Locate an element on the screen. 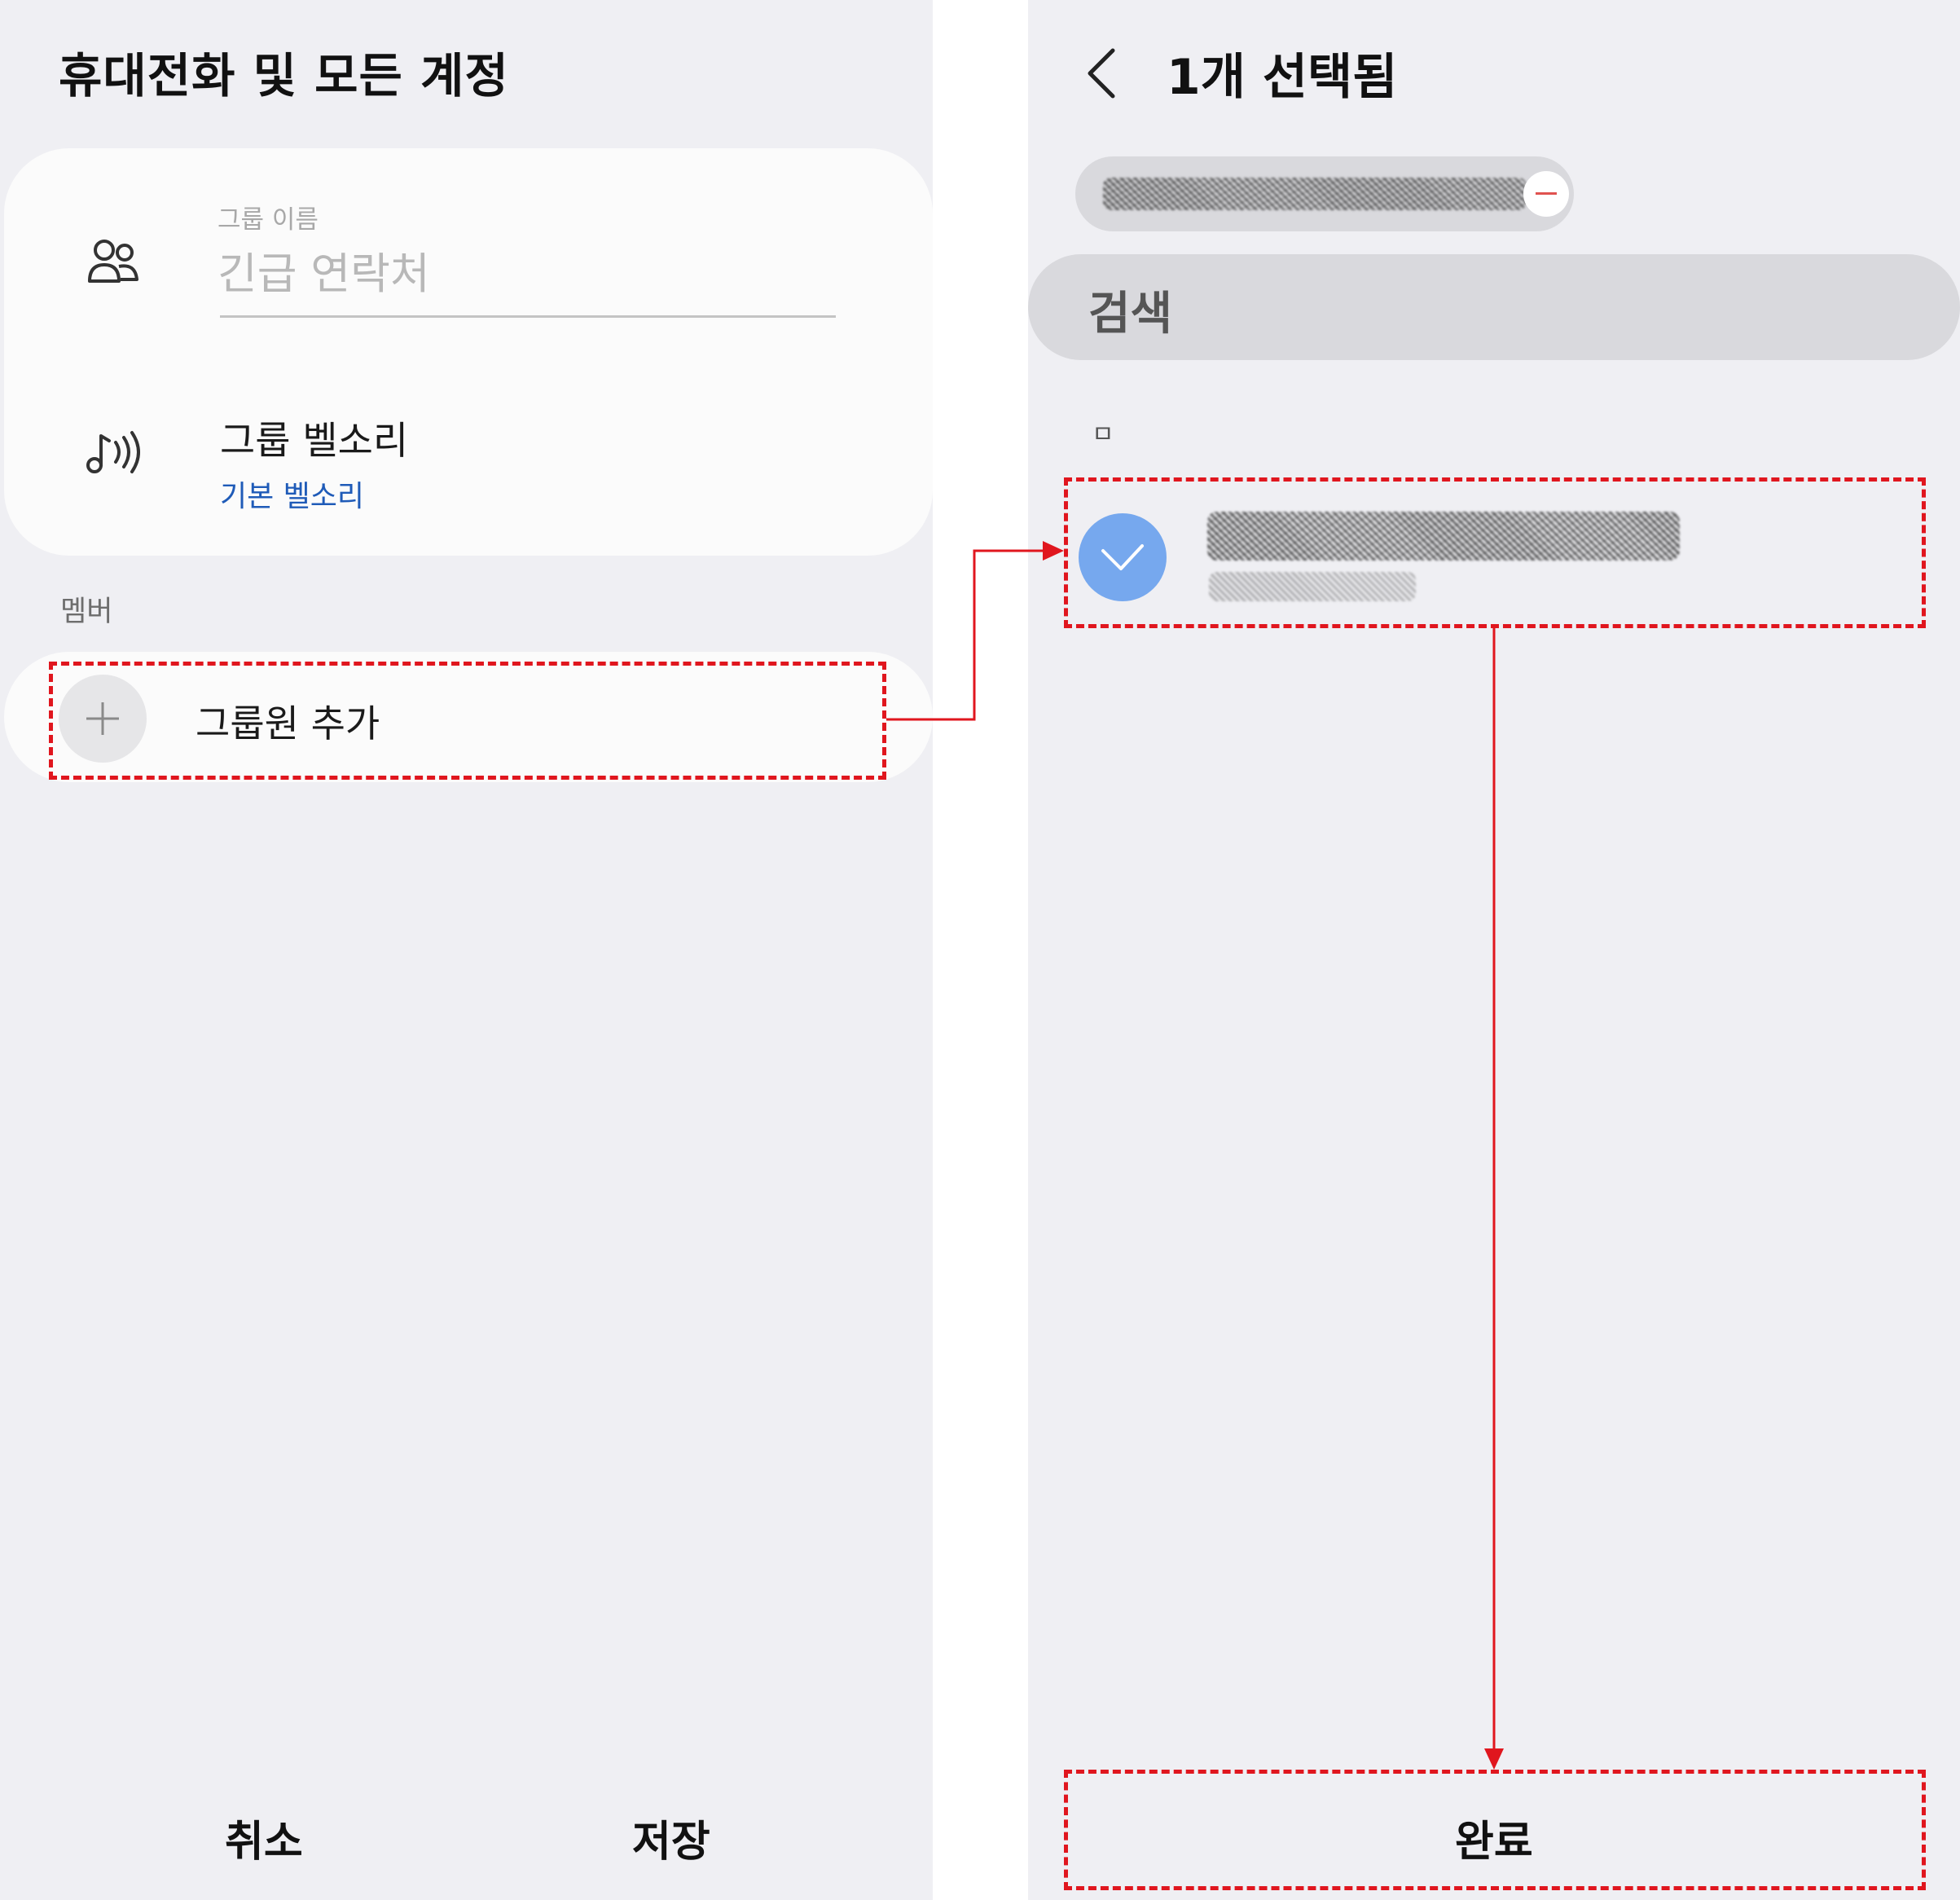  group-name-label: 그룹 이름 is located at coordinates (268, 220).